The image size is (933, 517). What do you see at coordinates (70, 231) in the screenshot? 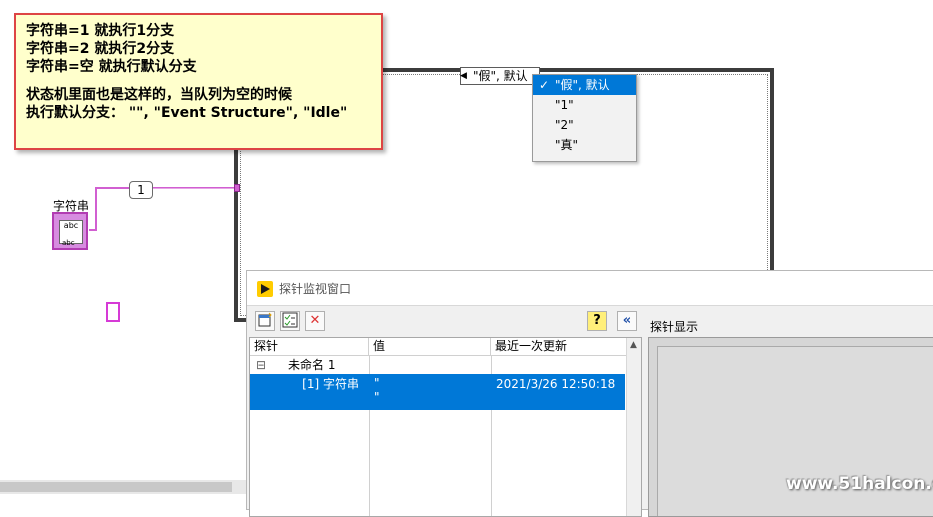
I see `string-control-terminal: abc abc` at bounding box center [70, 231].